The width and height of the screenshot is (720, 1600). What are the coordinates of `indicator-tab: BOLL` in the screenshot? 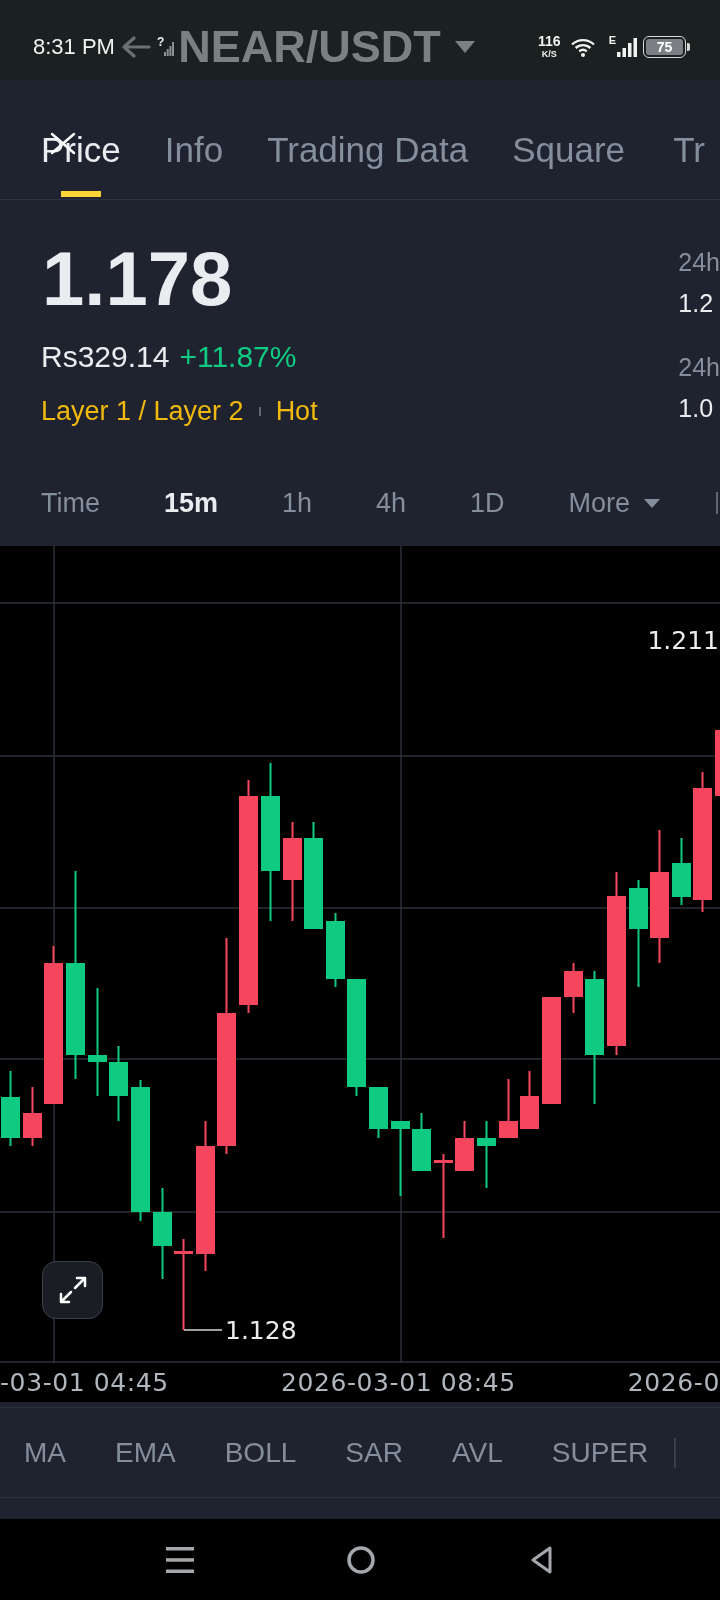 It's located at (260, 1452).